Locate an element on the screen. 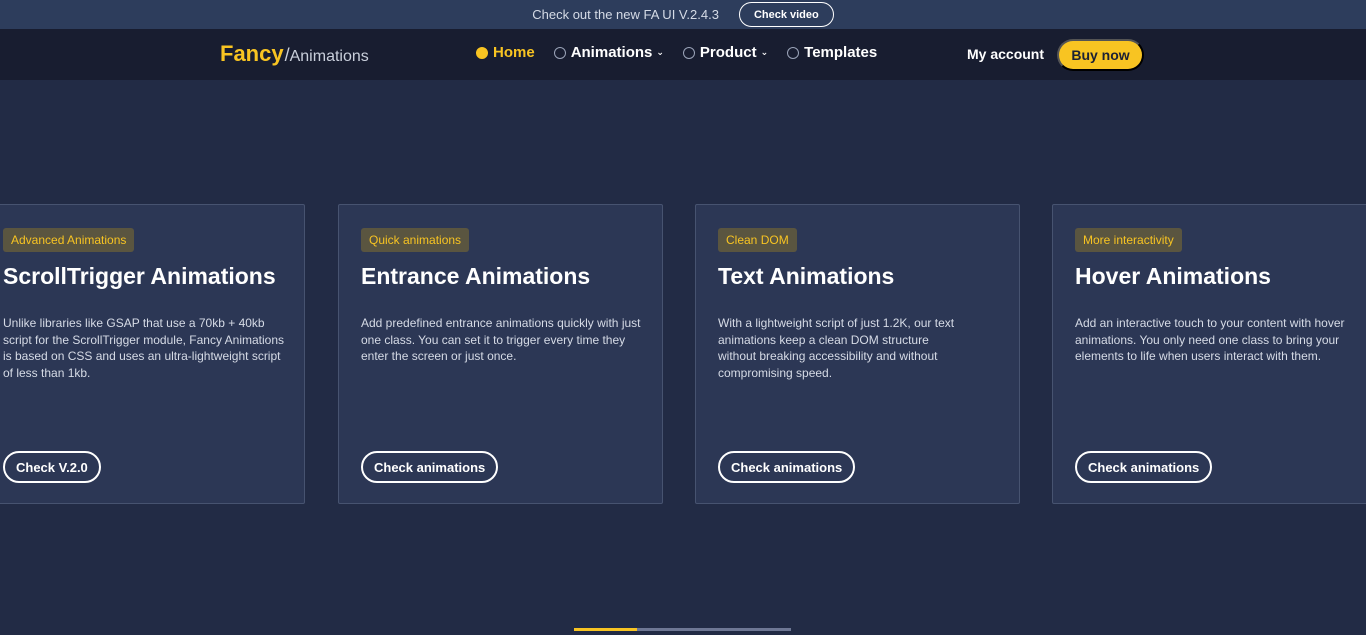 The width and height of the screenshot is (1366, 635). buy-now-button: Buy now is located at coordinates (1100, 55).